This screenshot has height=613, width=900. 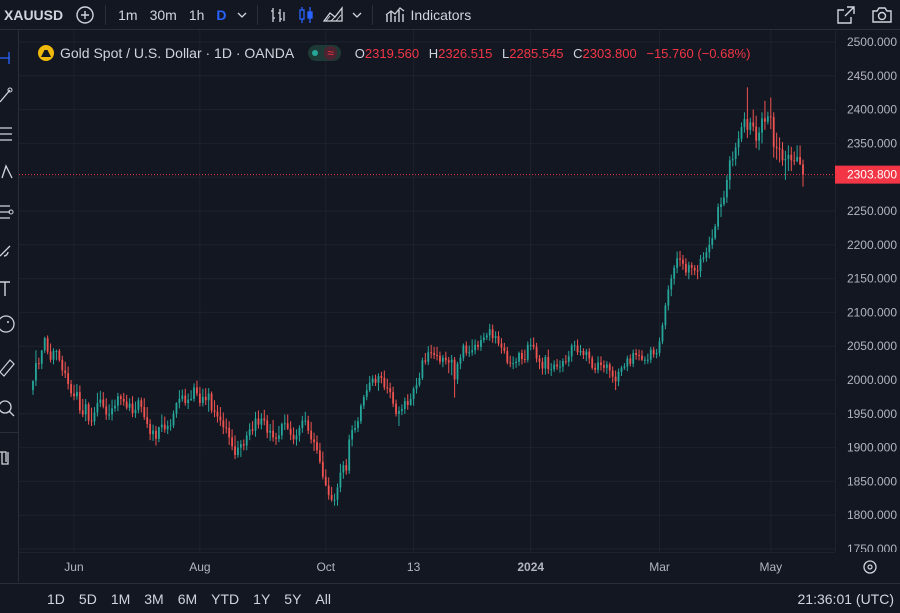 I want to click on time-tick-label: Aug, so click(x=199, y=567).